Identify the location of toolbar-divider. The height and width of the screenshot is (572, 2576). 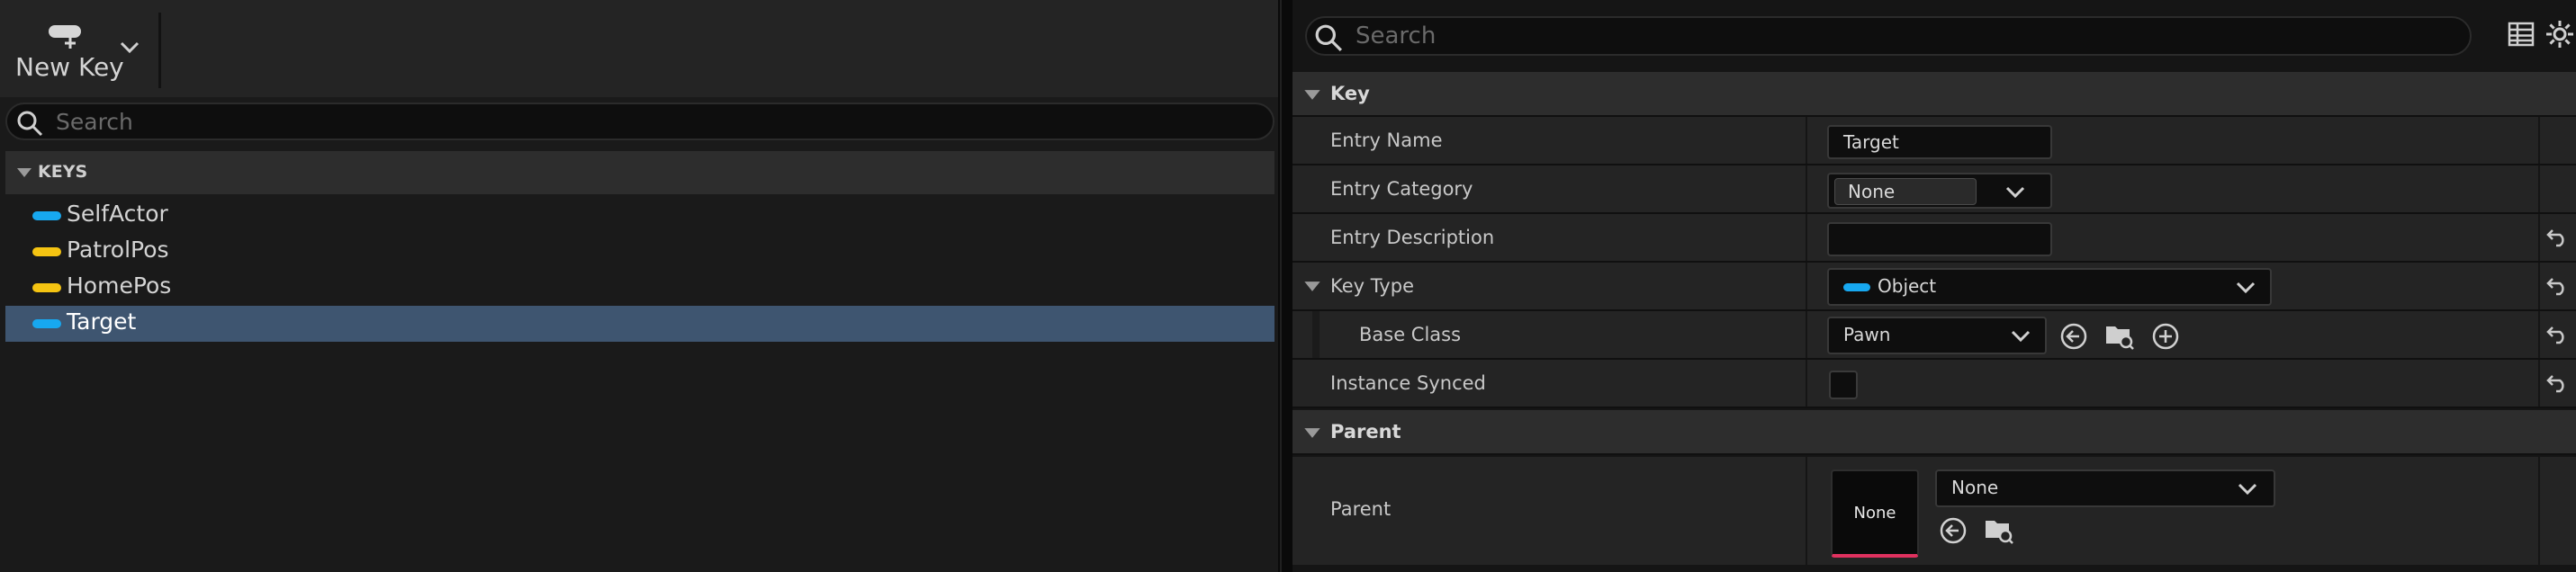
(159, 50).